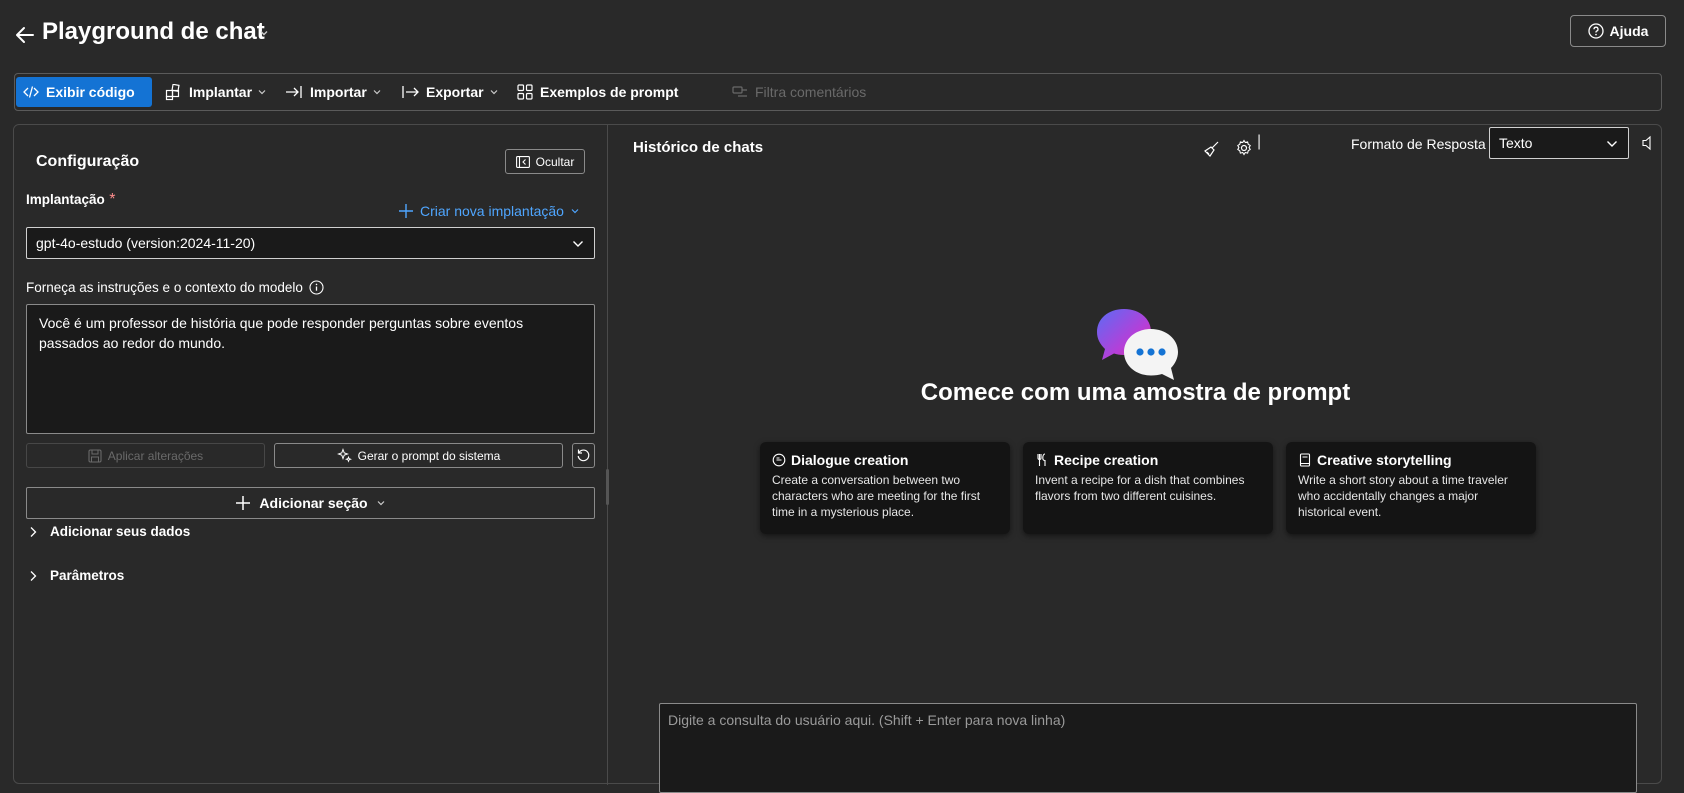  I want to click on deployment-select: gpt-4o-estudo (version:2024-11-20), so click(310, 243).